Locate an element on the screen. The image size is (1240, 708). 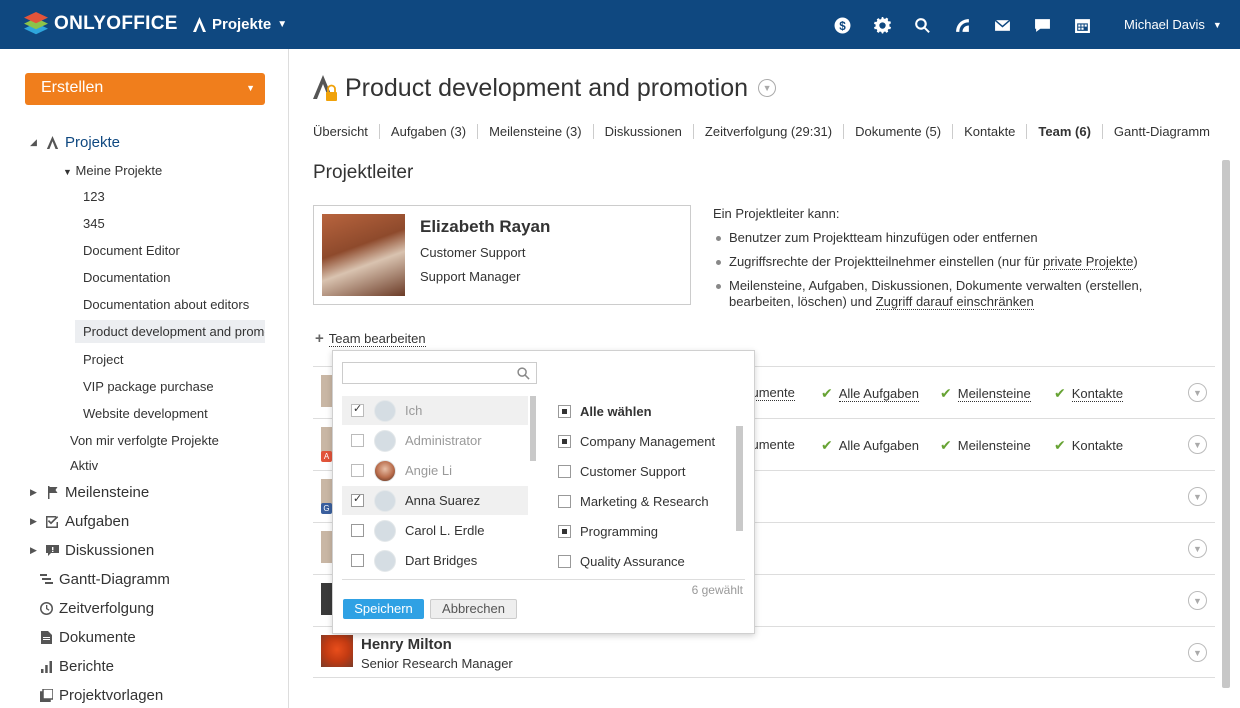
user-list-item: Anna Suarez is located at coordinates (435, 500).